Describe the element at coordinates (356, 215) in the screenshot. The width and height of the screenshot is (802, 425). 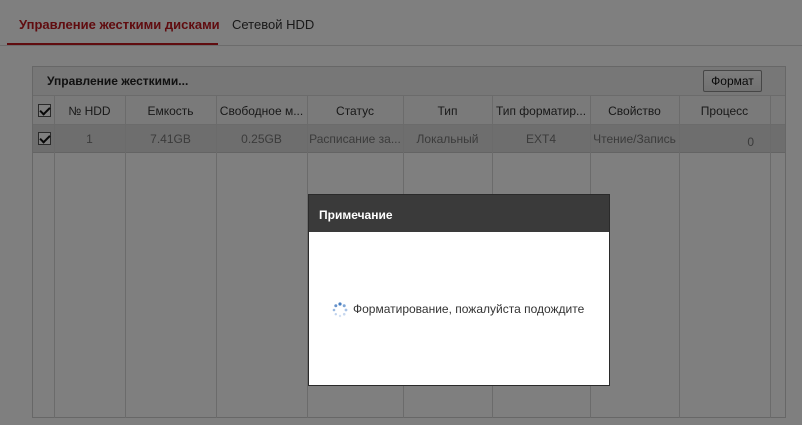
I see `dialog-title: Примечание` at that location.